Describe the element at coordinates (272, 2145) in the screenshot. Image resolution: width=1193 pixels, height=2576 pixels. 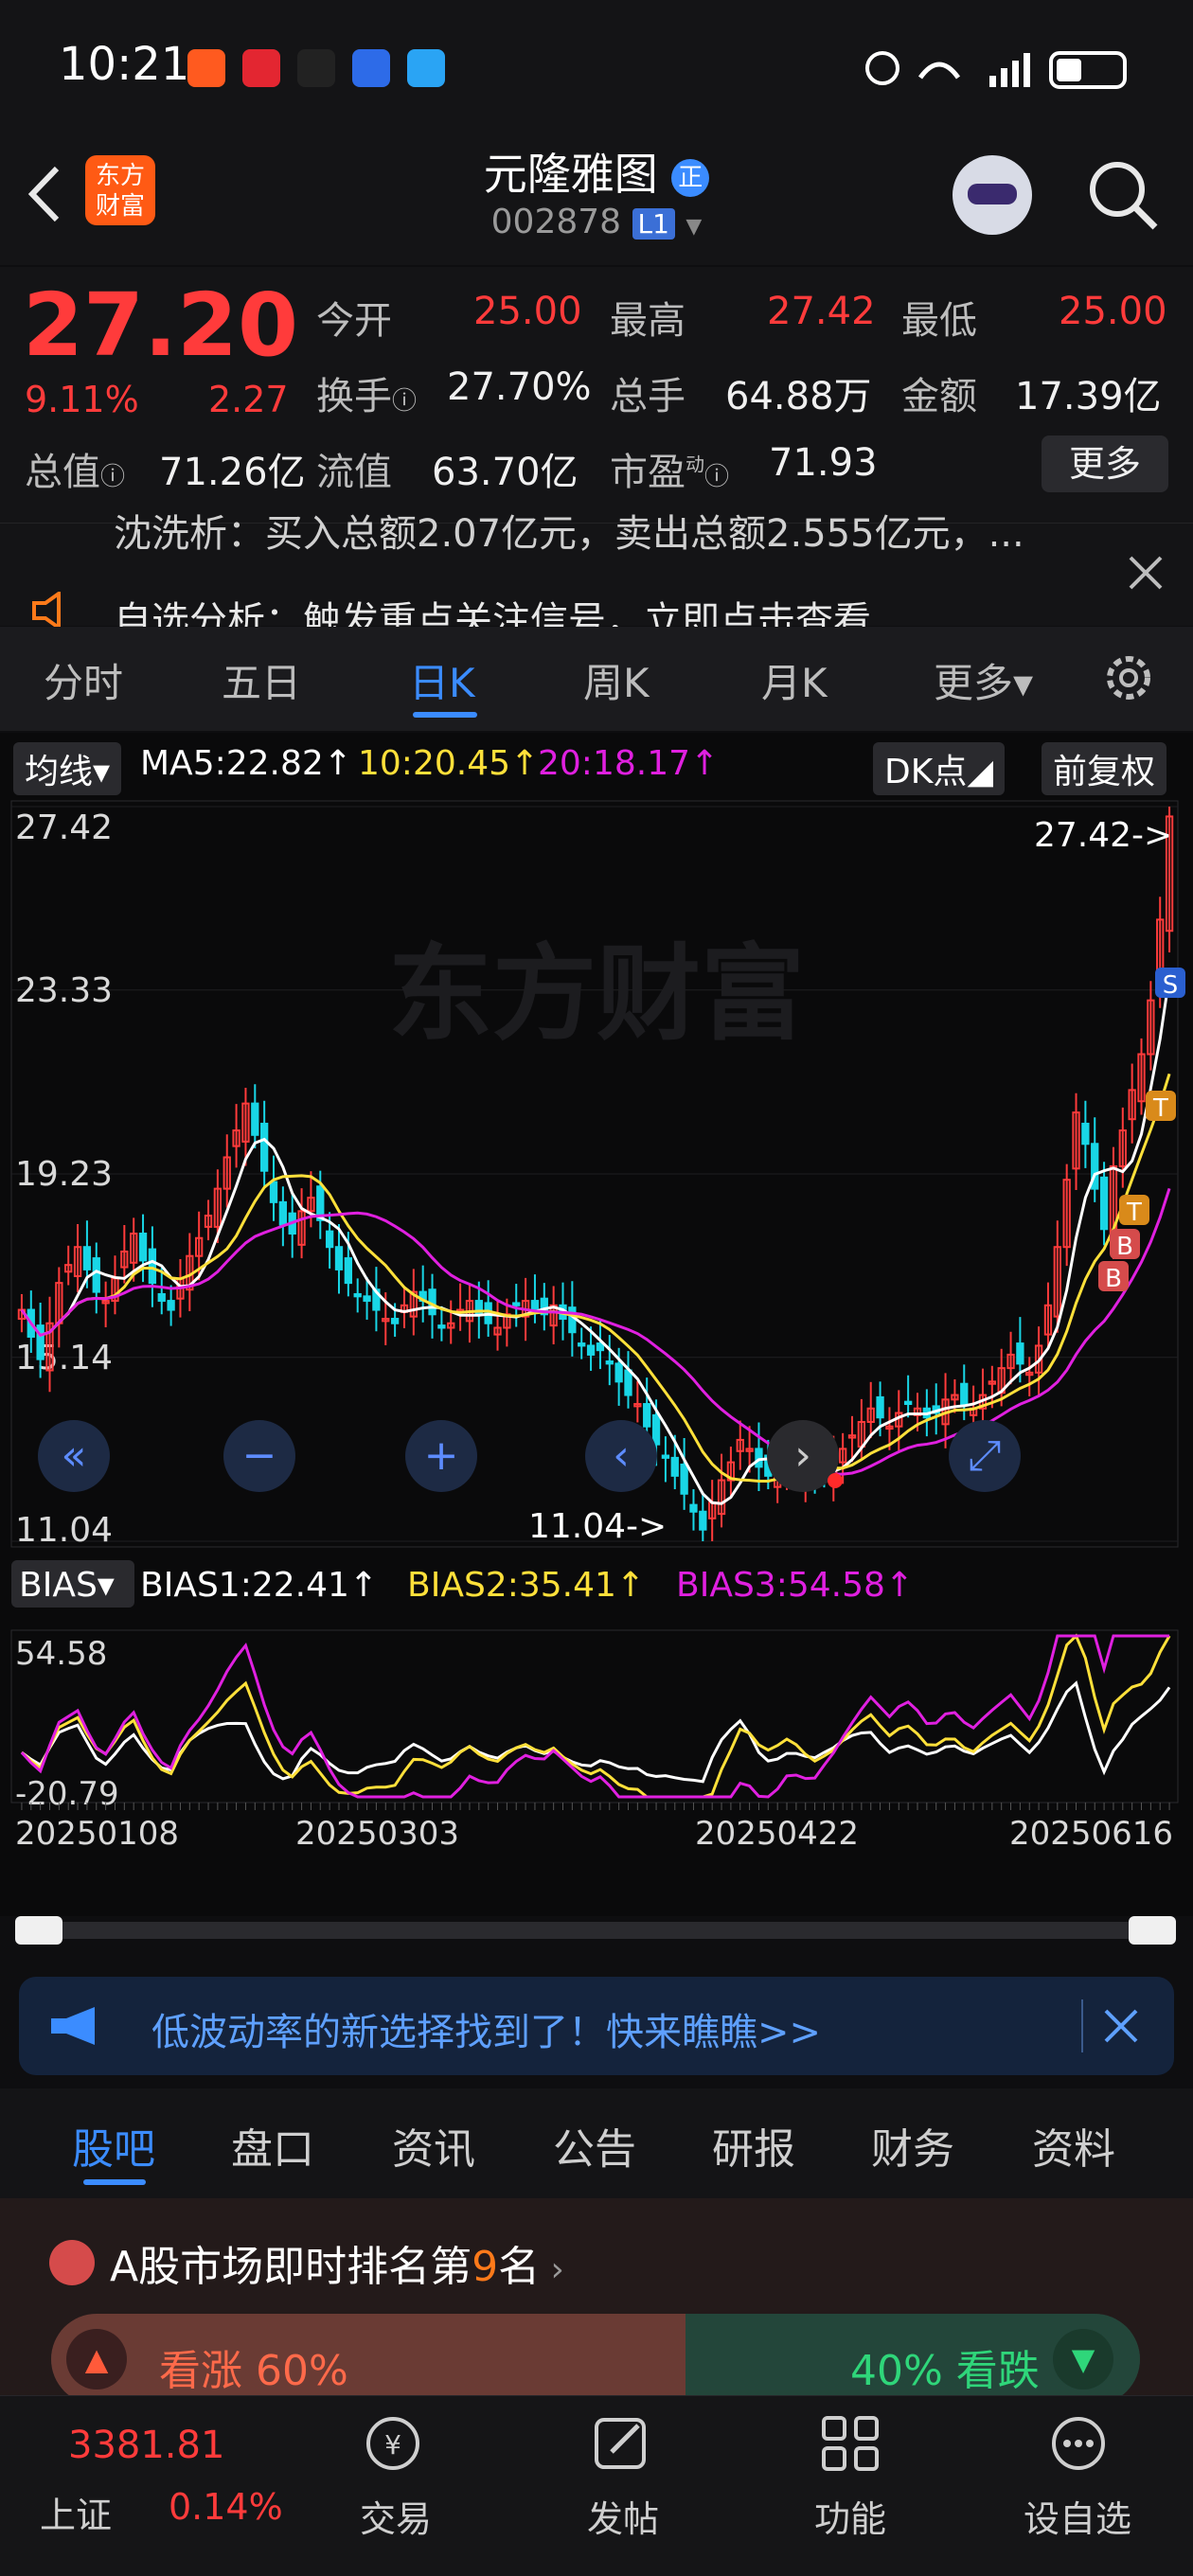
I see `tab-pankou: 盘口` at that location.